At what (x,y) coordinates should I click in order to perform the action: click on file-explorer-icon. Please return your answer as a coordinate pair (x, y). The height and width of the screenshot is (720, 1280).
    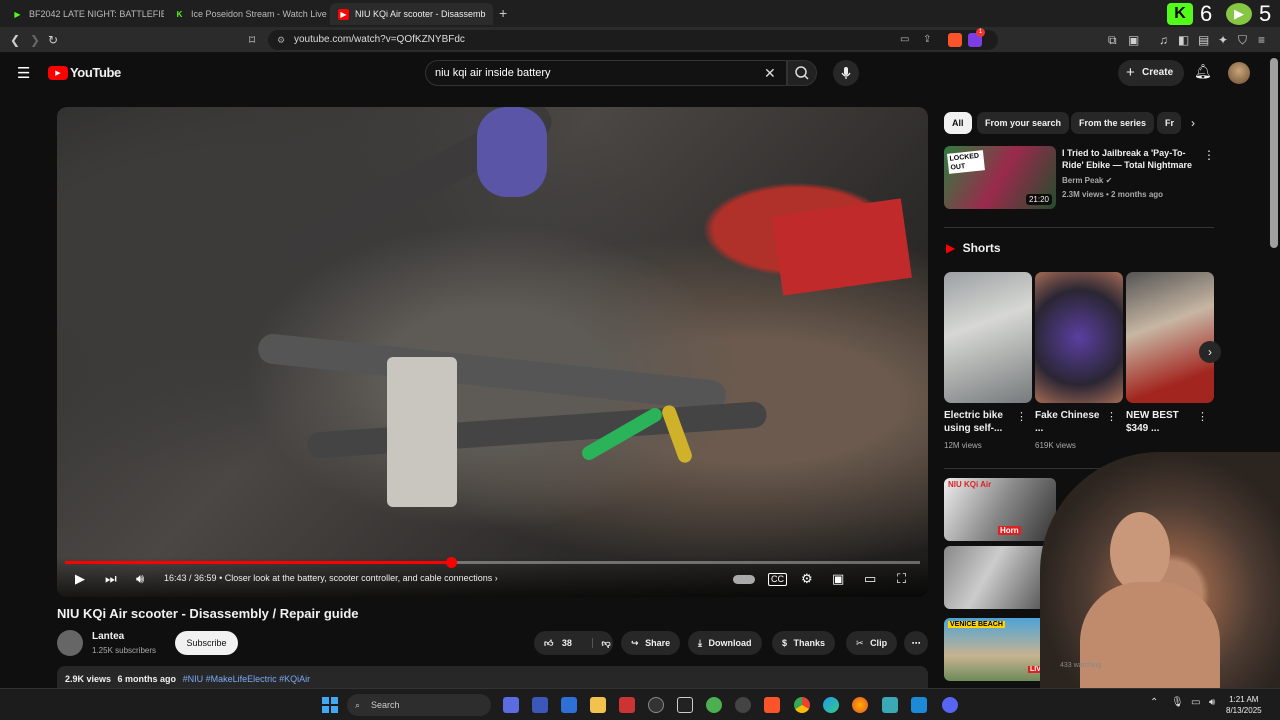
    Looking at the image, I should click on (598, 705).